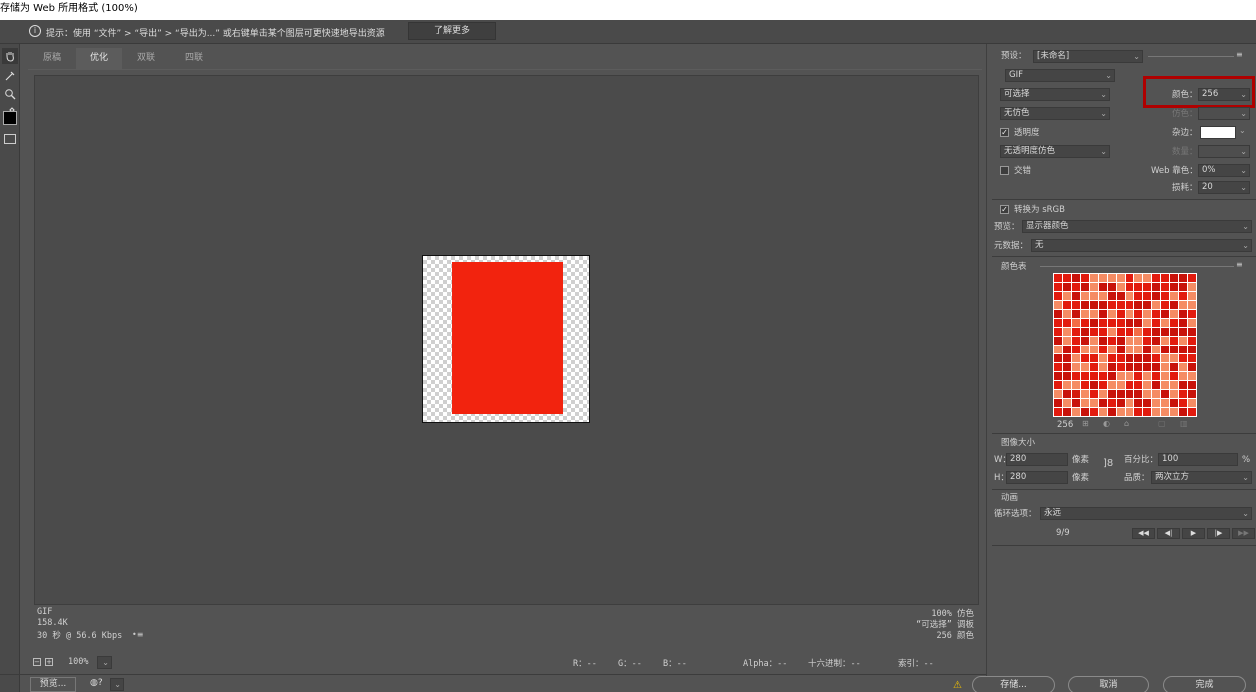 The height and width of the screenshot is (692, 1256). What do you see at coordinates (104, 662) in the screenshot?
I see `zoom-dropdown: ⌄` at bounding box center [104, 662].